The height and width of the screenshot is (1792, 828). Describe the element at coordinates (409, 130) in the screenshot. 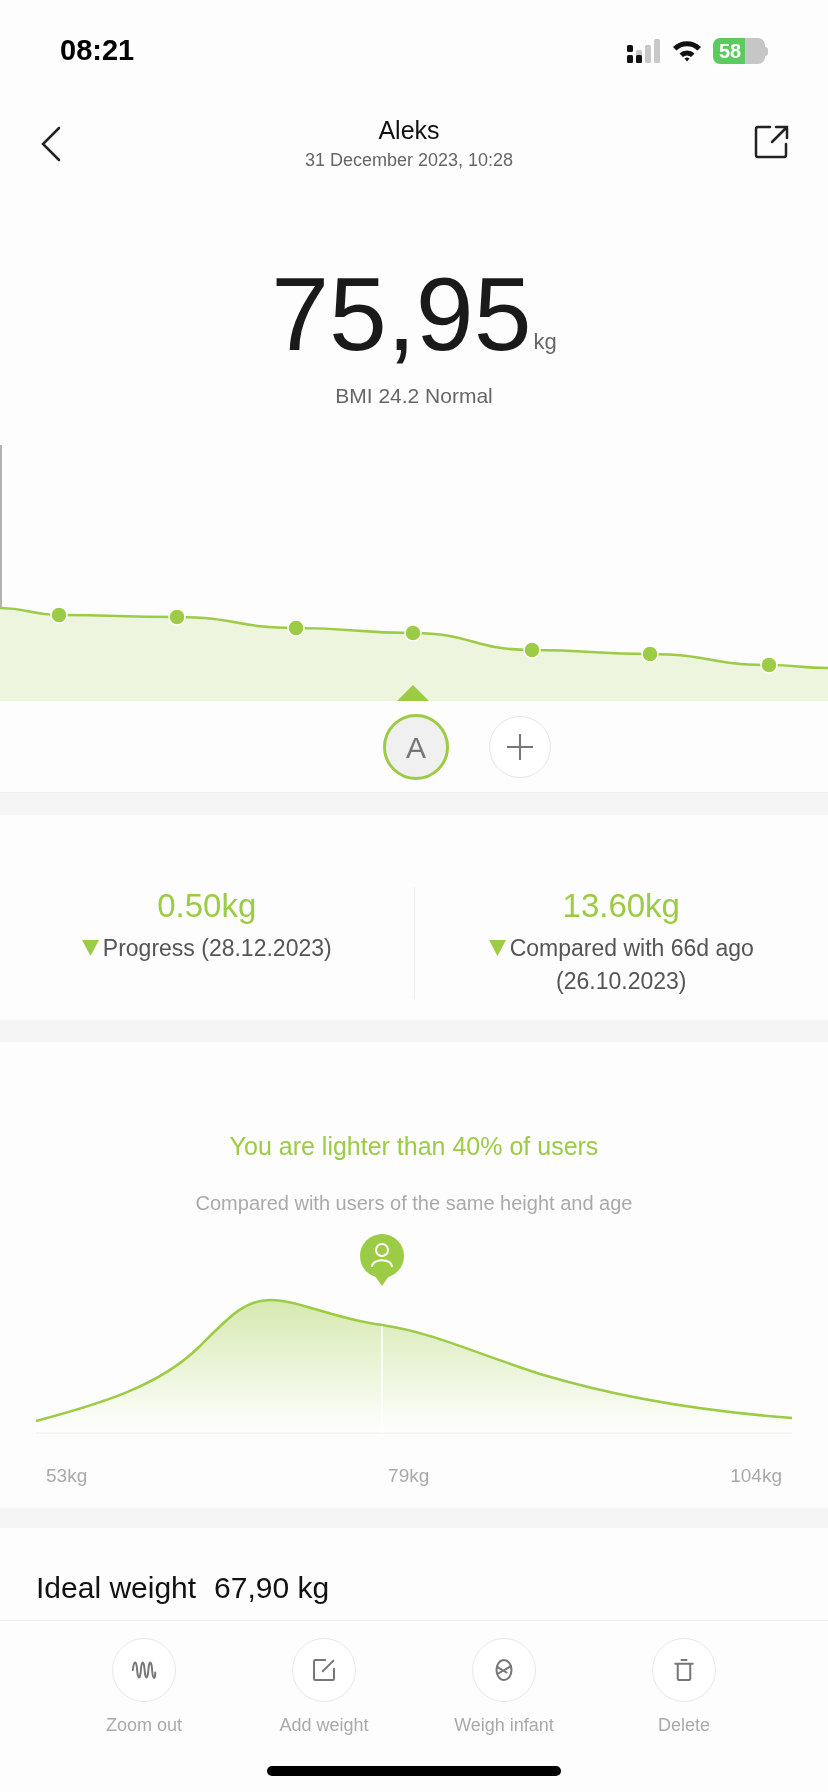

I see `profile-name: Aleks` at that location.